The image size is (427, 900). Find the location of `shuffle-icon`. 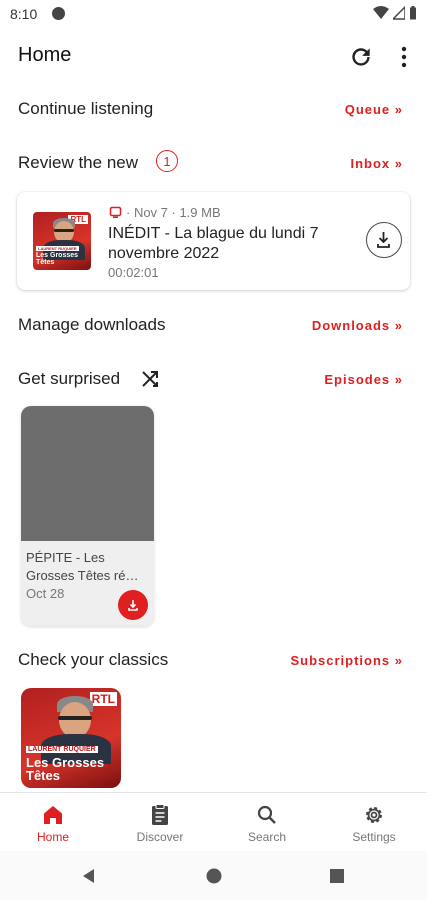

shuffle-icon is located at coordinates (150, 379).